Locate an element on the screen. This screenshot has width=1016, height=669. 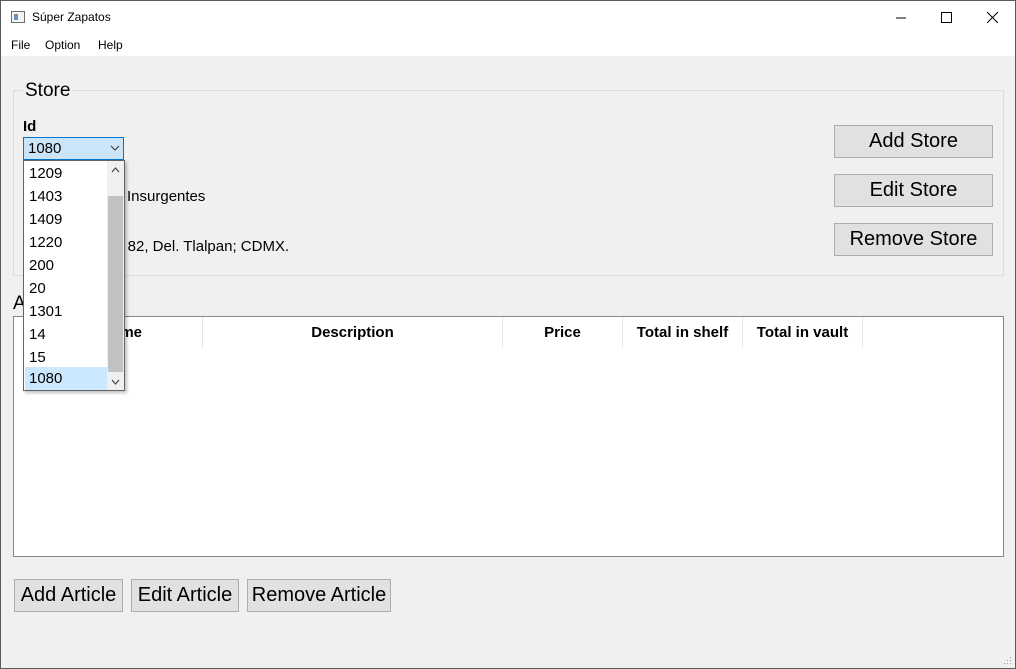
combobox-value: 1080 is located at coordinates (45, 148).